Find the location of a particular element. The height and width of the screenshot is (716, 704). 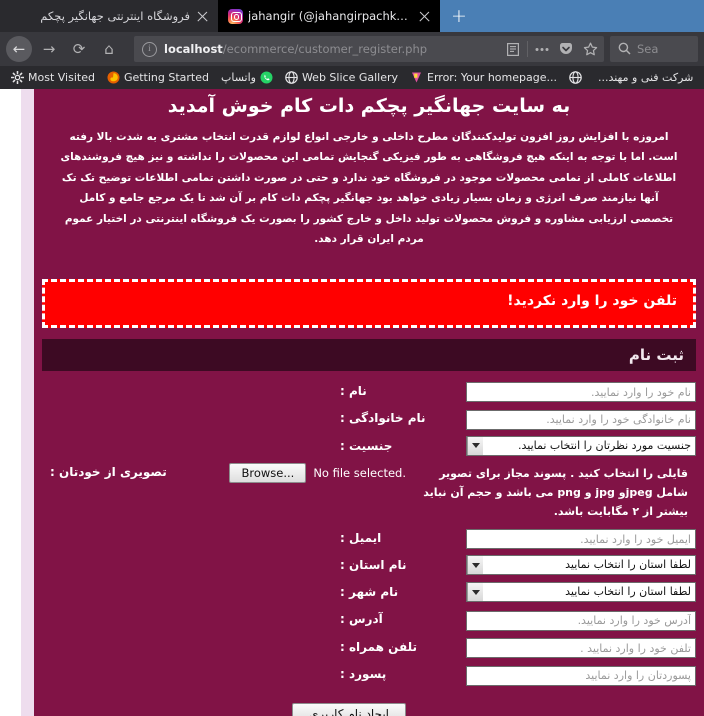

first-name-input is located at coordinates (581, 392).